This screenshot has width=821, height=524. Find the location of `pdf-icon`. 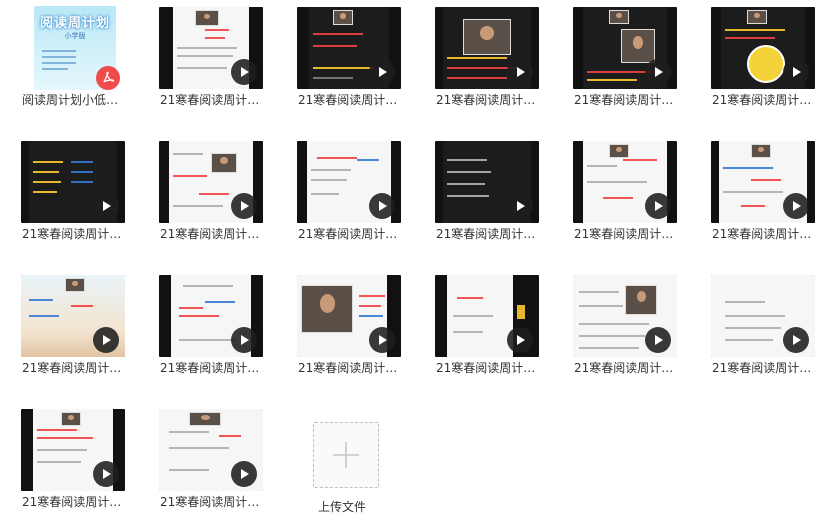

pdf-icon is located at coordinates (108, 78).